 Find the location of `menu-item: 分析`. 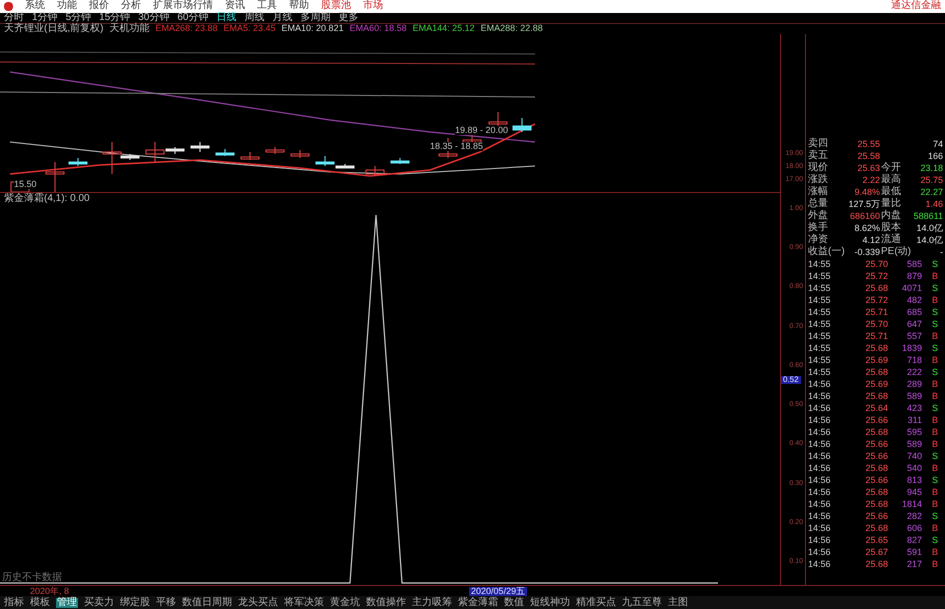

menu-item: 分析 is located at coordinates (131, 6).